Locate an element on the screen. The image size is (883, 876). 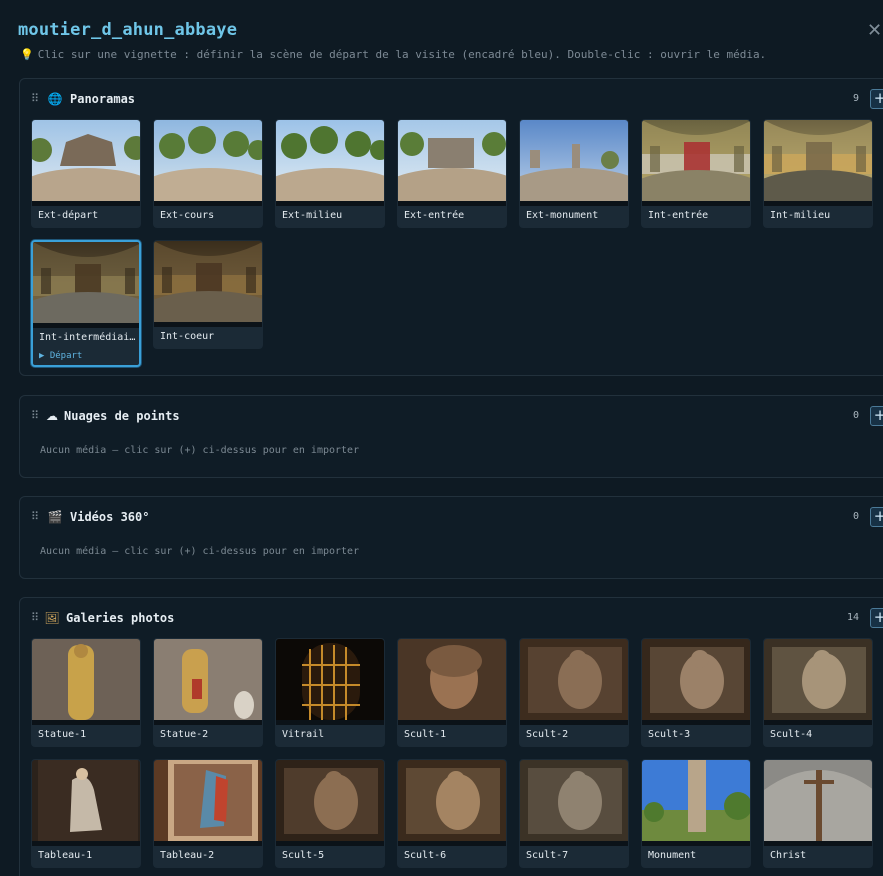
section-title: Vidéos 360° is located at coordinates (110, 517).